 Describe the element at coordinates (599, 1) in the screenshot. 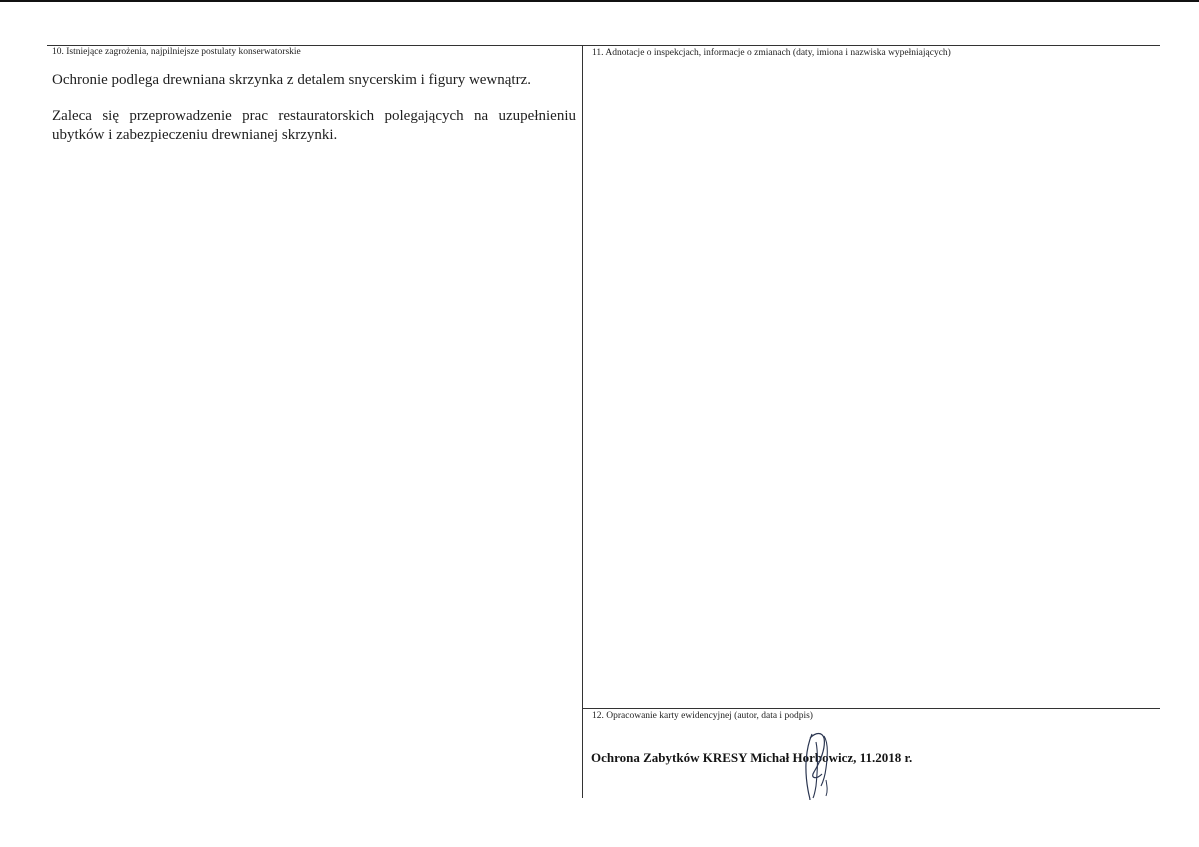

I see `page-top-edge` at that location.